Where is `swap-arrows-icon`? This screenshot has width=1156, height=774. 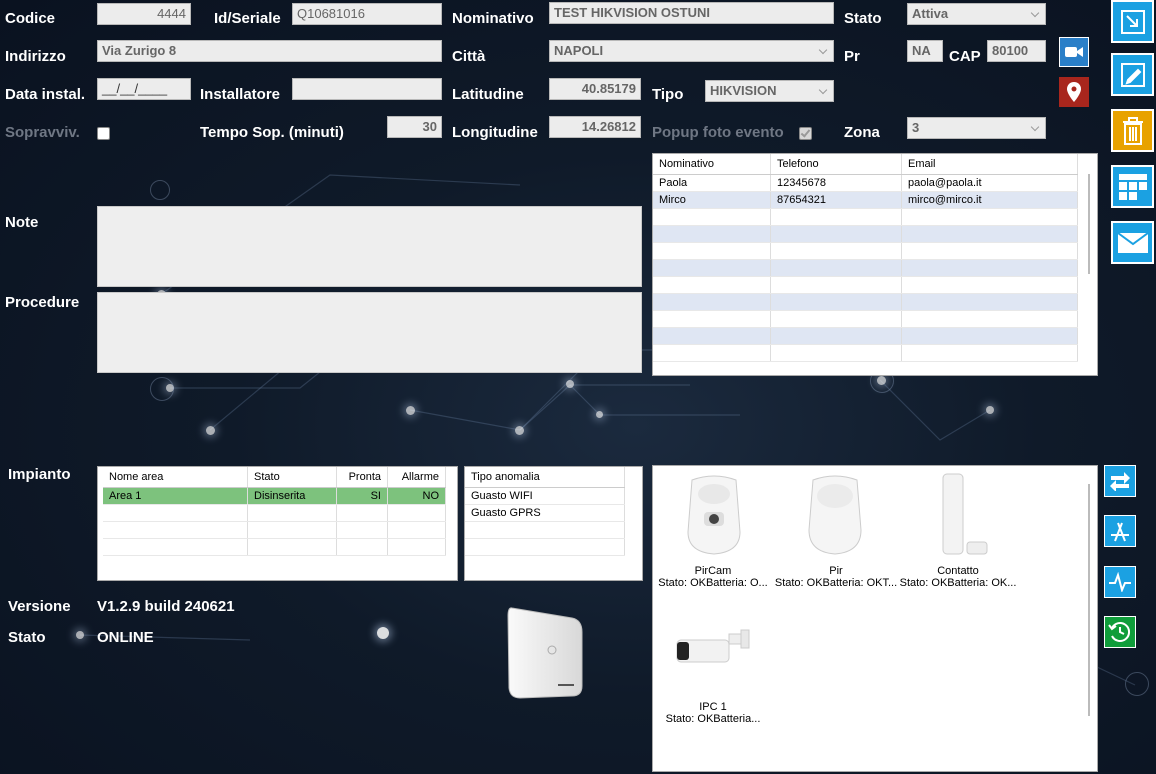
swap-arrows-icon is located at coordinates (1120, 481).